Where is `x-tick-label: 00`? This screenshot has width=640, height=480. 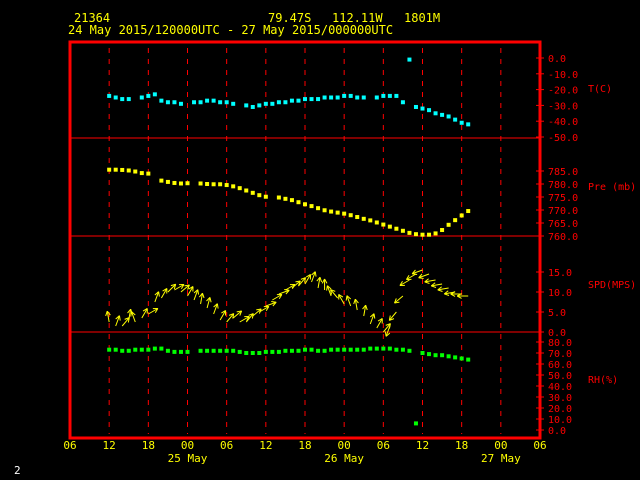 x-tick-label: 00 is located at coordinates (500, 445).